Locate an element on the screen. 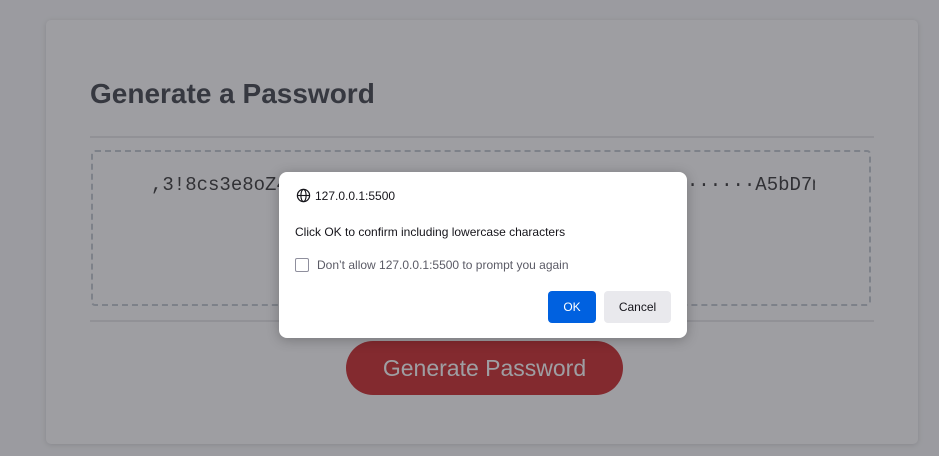  globe-icon is located at coordinates (303, 195).